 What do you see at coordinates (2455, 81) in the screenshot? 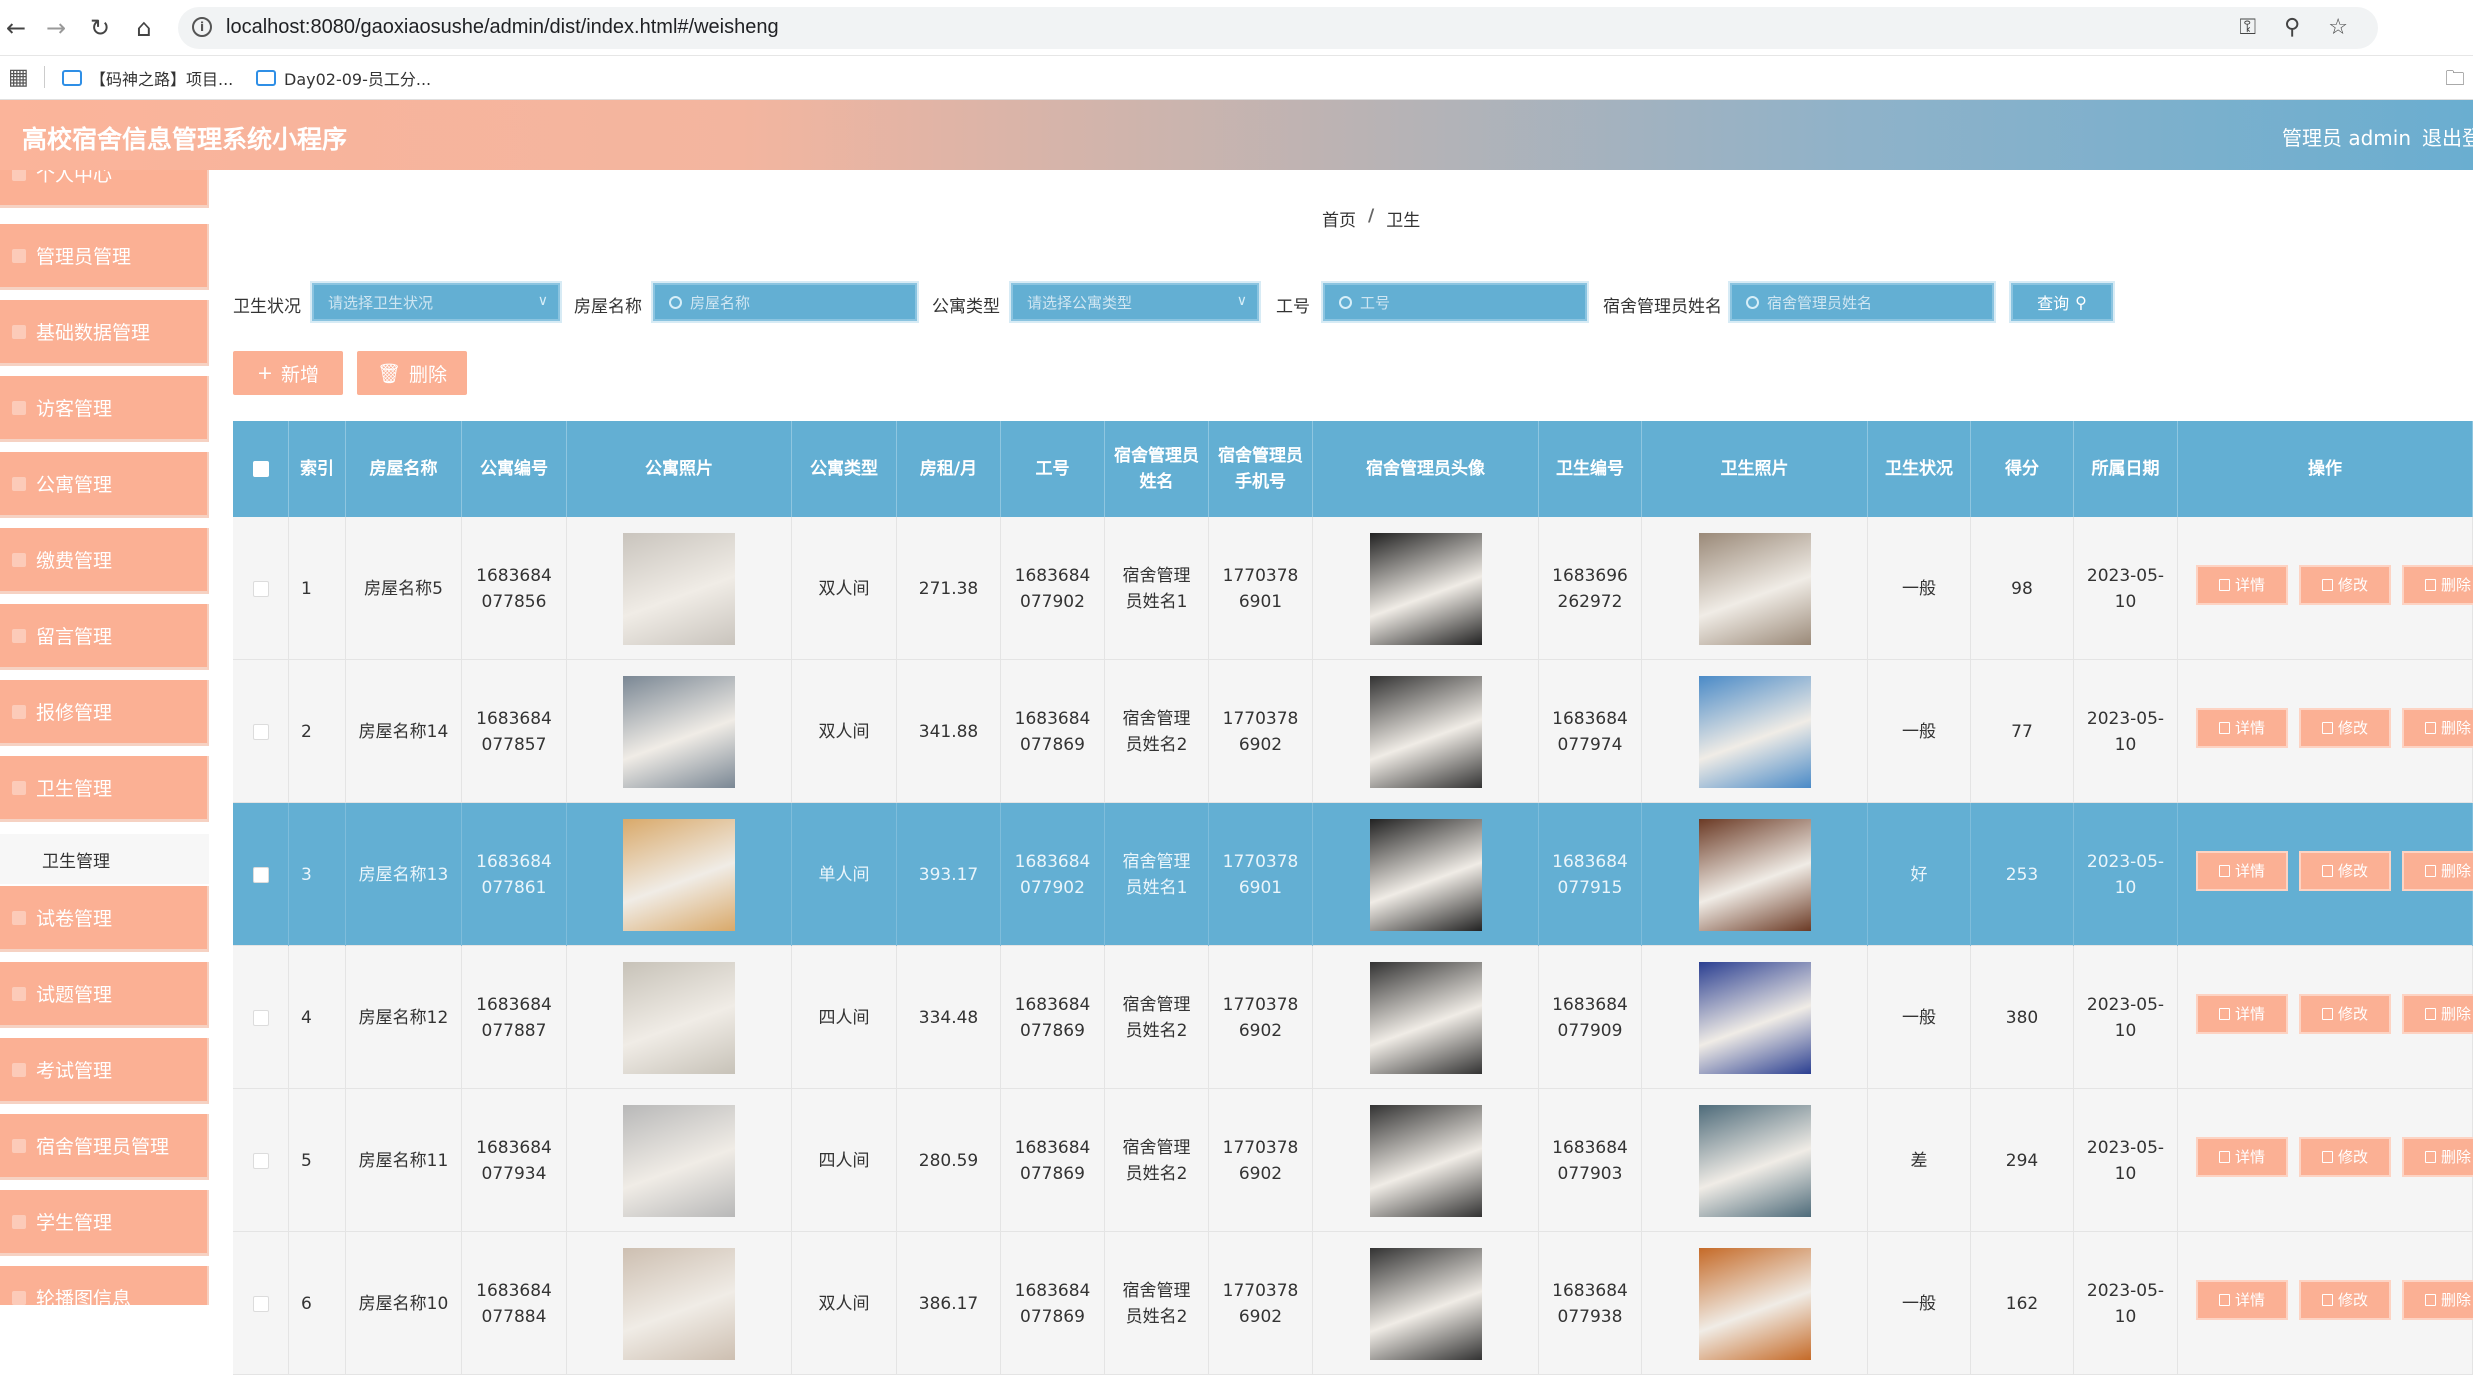
I see `folder-icon: 🗀` at bounding box center [2455, 81].